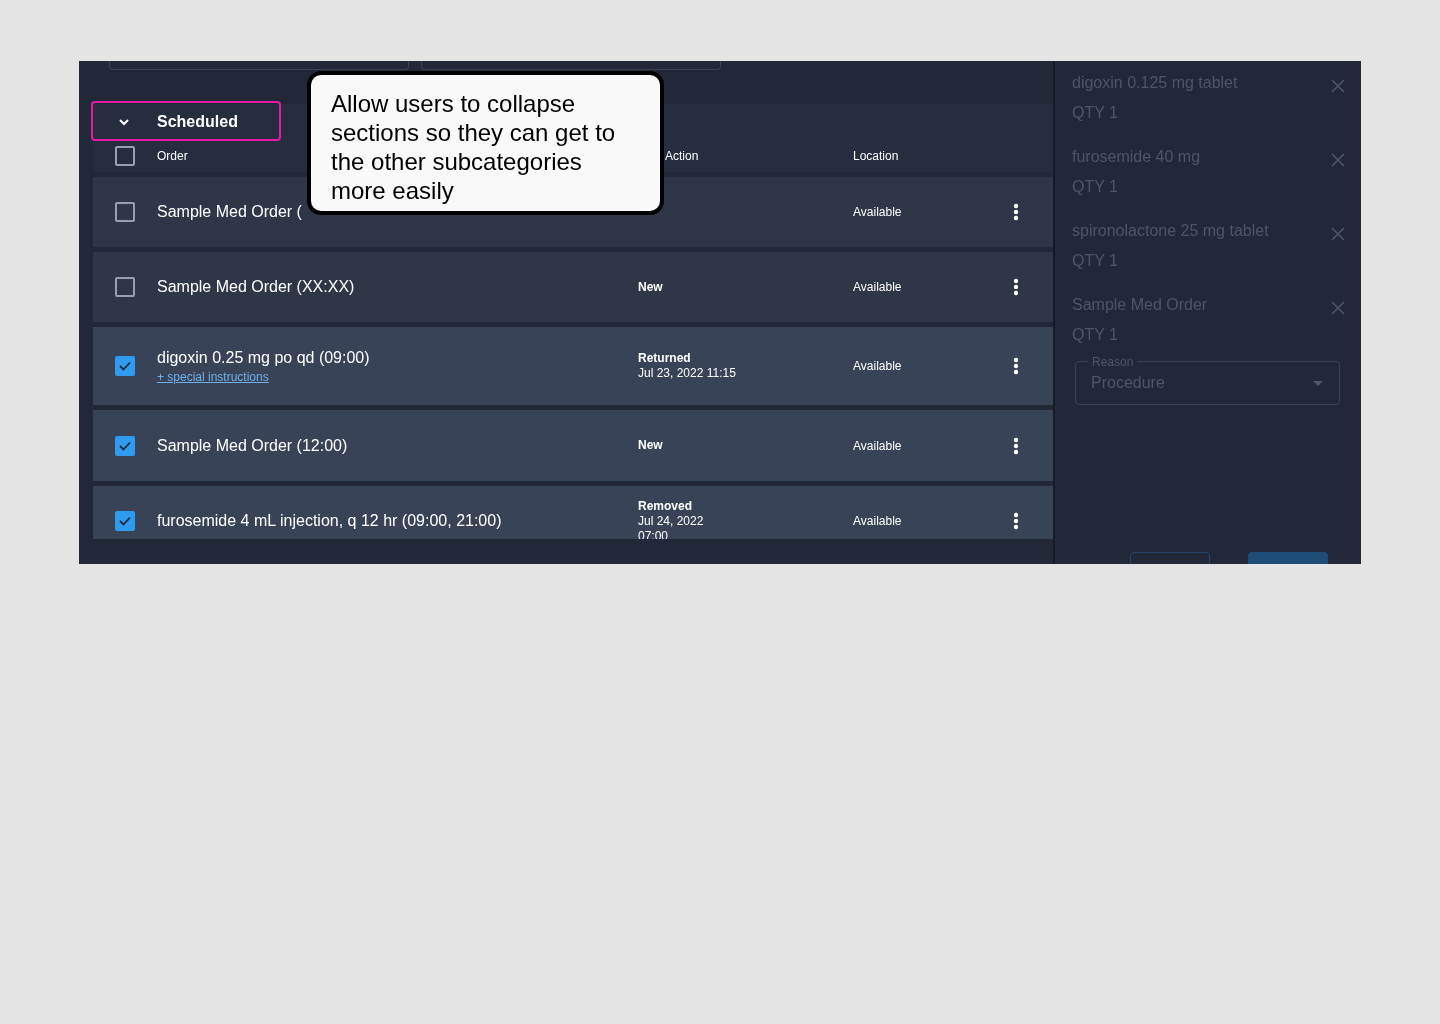 The width and height of the screenshot is (1440, 1024). What do you see at coordinates (666, 506) in the screenshot?
I see `action-status: Removed` at bounding box center [666, 506].